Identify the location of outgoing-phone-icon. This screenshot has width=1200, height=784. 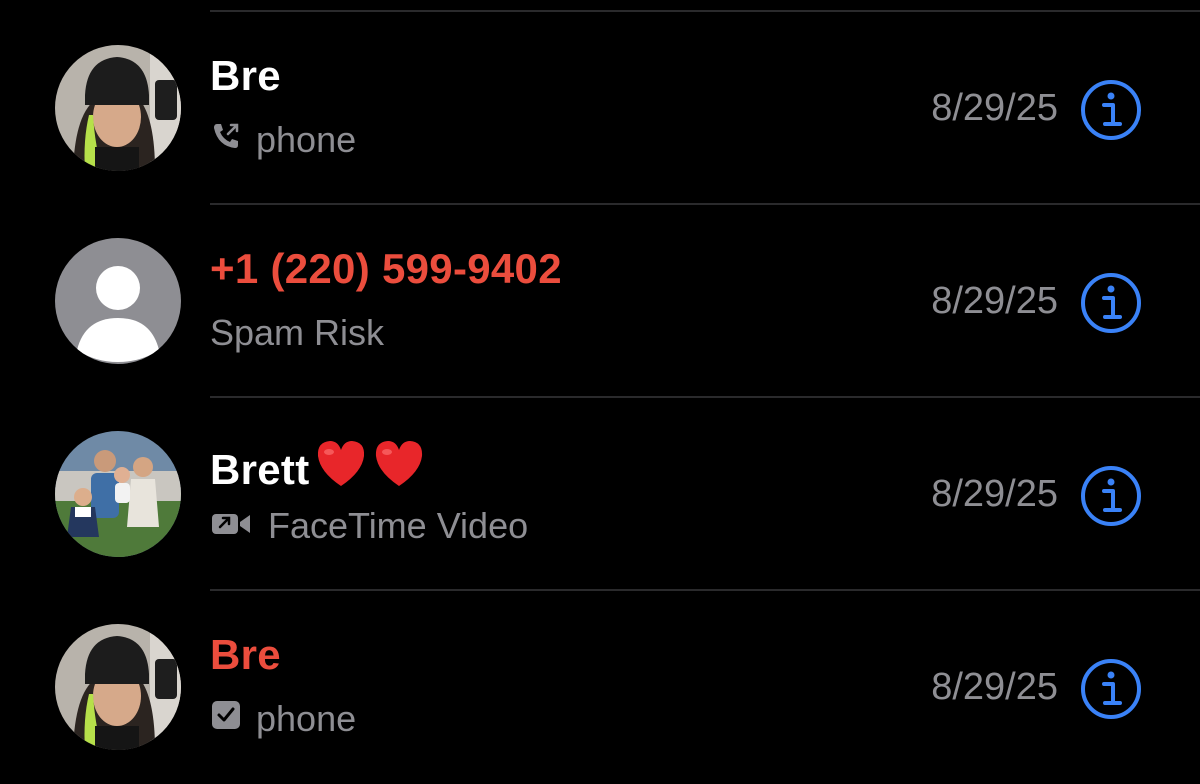
(226, 140).